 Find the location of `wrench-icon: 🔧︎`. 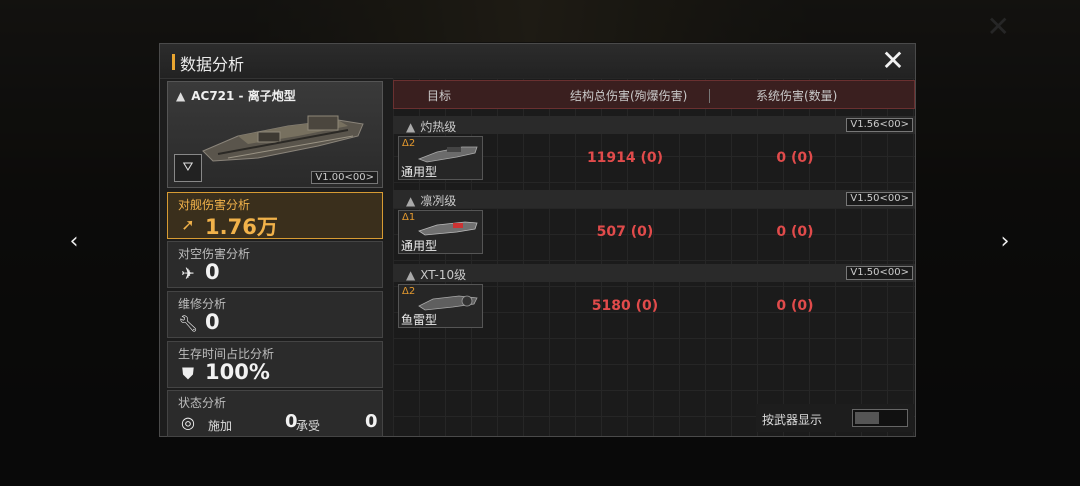

wrench-icon: 🔧︎ is located at coordinates (188, 323).